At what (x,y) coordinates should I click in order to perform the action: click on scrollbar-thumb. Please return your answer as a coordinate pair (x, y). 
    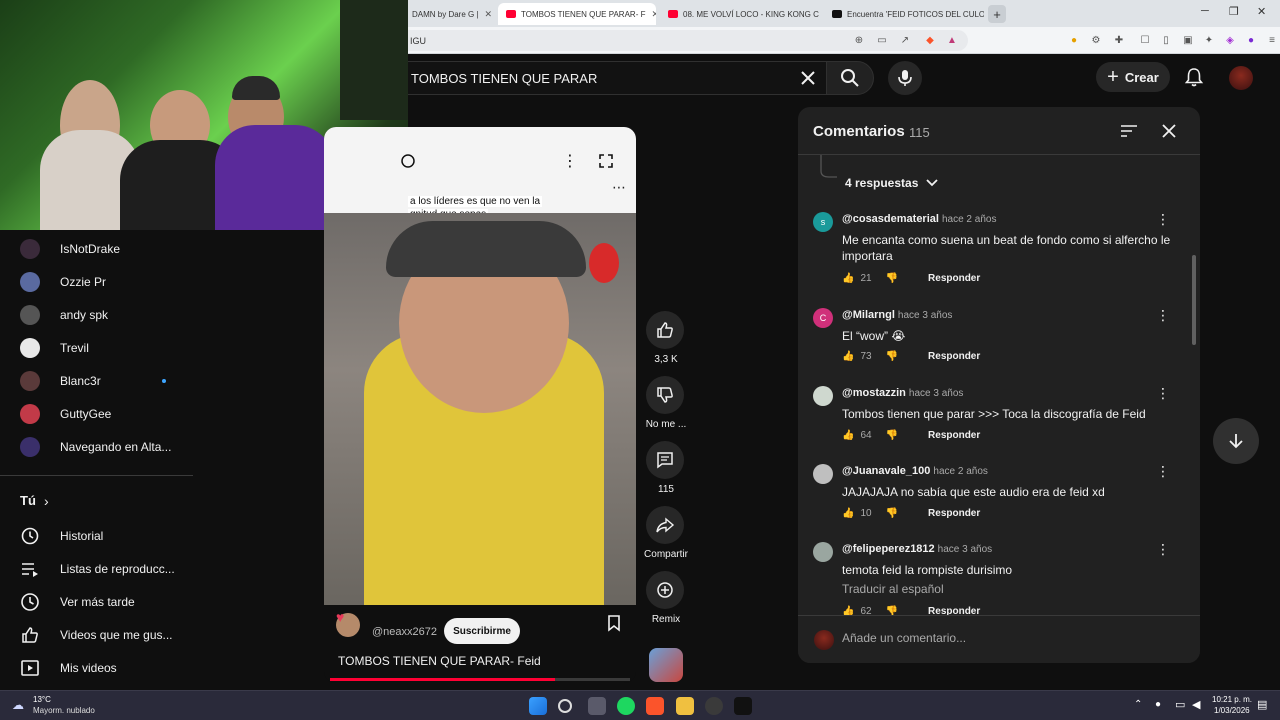
    Looking at the image, I should click on (1194, 300).